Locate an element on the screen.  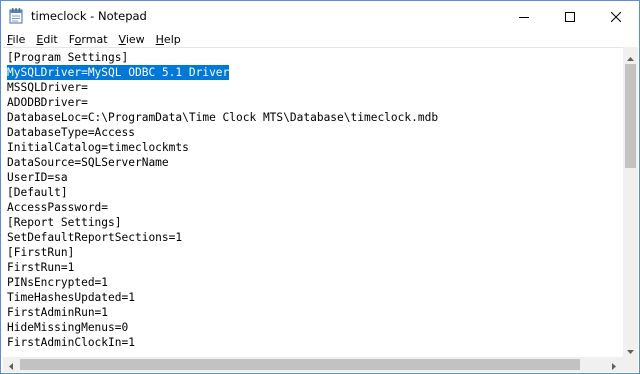
scroll-left-arrow-icon is located at coordinates (10, 364).